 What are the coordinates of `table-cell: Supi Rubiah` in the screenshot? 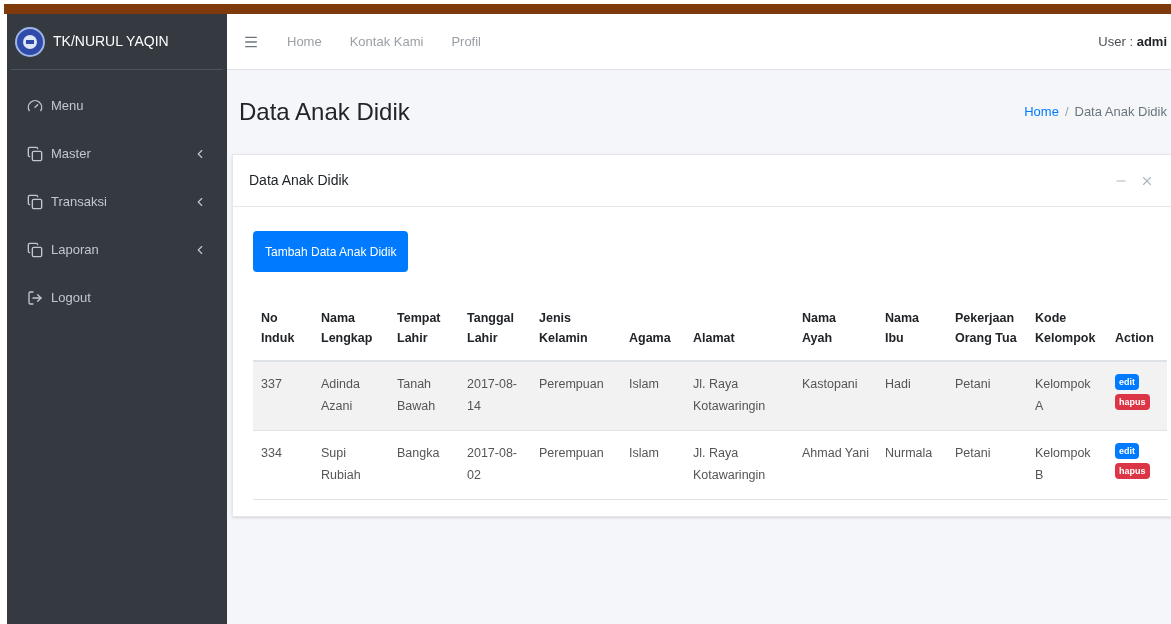 It's located at (351, 464).